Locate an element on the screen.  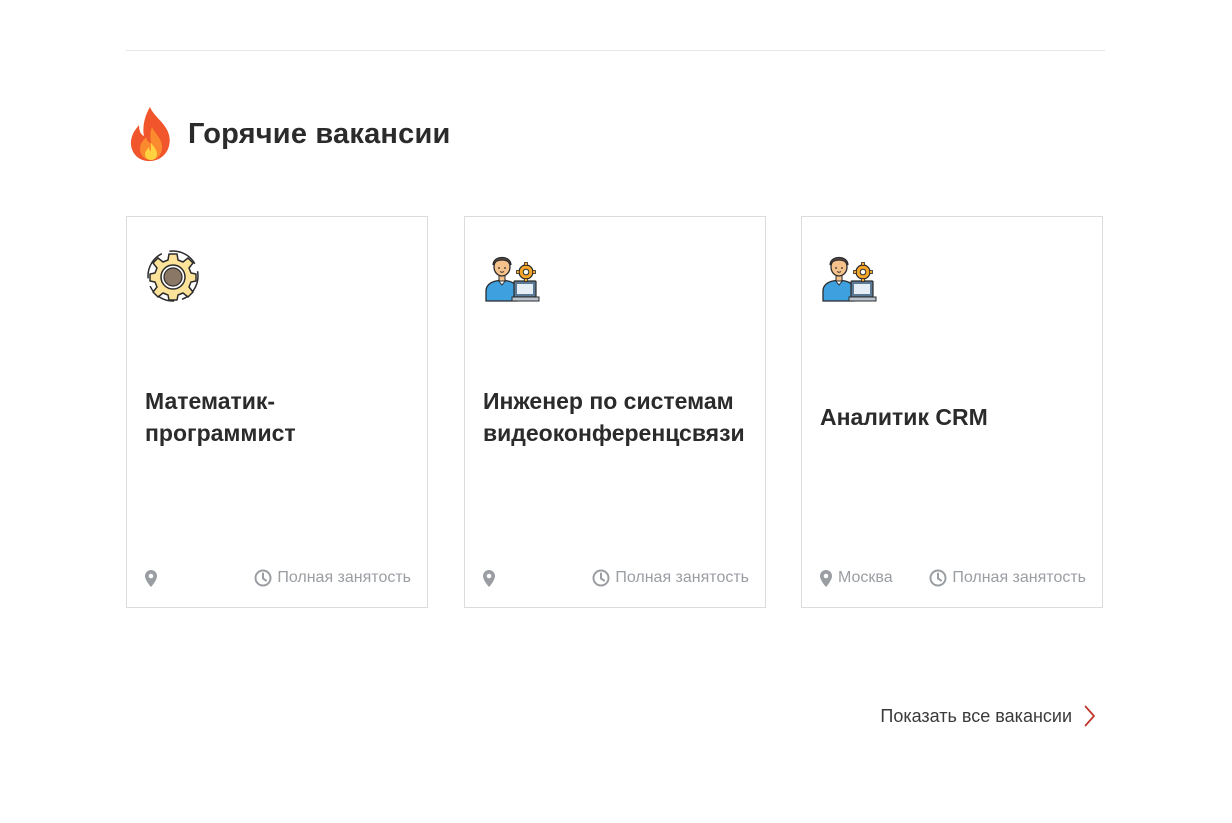
vacancy-title: Инженер по системам видеоконференцсвязи is located at coordinates (614, 417).